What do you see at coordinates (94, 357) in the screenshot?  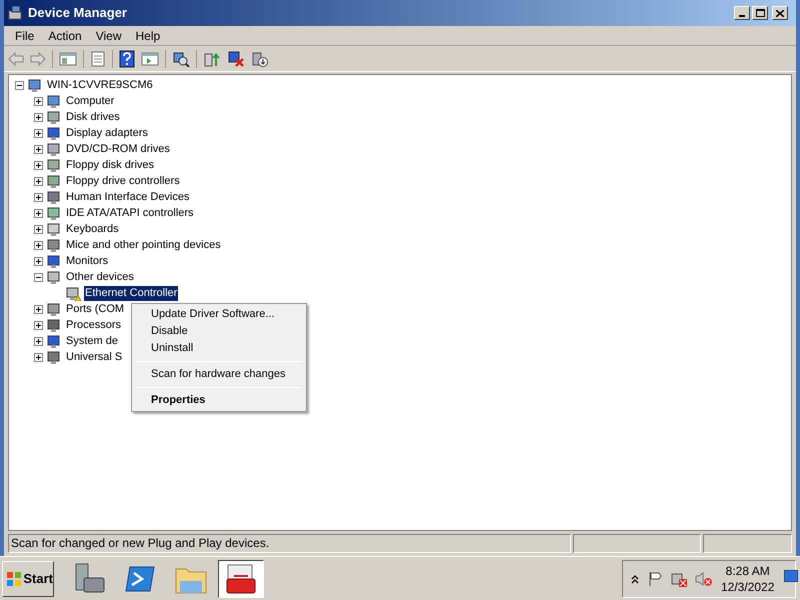 I see `tree-item: Universal S` at bounding box center [94, 357].